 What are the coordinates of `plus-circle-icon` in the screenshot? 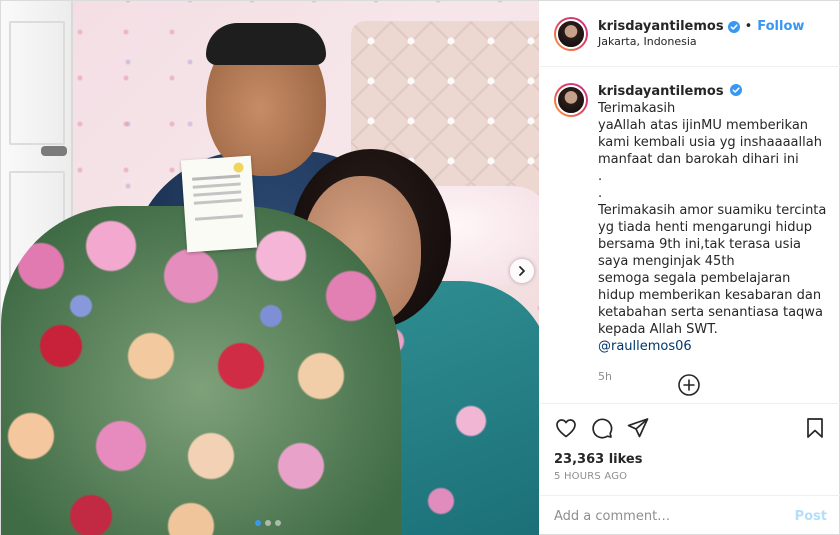 It's located at (689, 385).